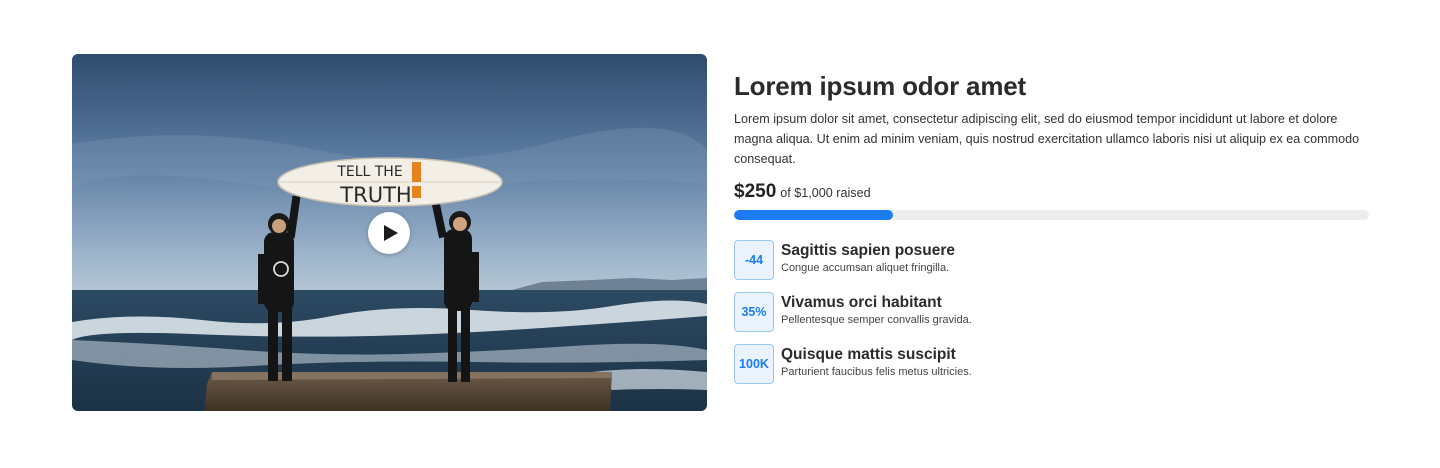  Describe the element at coordinates (876, 320) in the screenshot. I see `stat-subtitle: Pellentesque semper convallis gravida.` at that location.